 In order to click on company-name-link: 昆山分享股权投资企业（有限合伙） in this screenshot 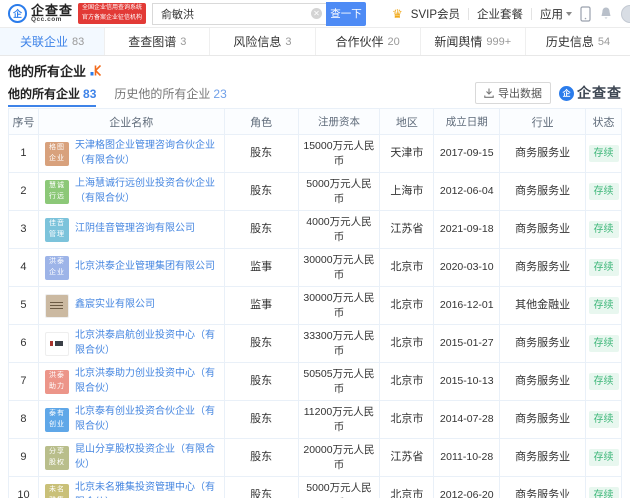, I will do `click(147, 457)`.